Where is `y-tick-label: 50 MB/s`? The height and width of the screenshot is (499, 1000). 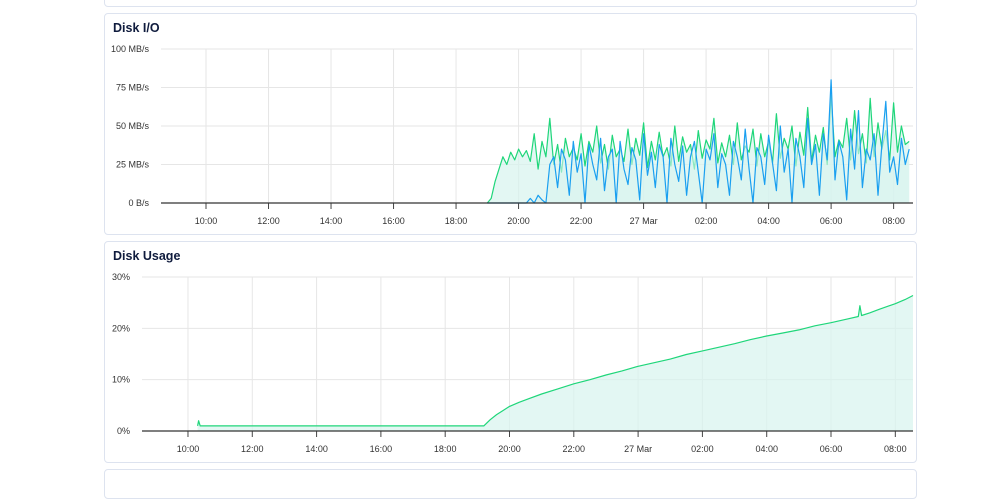 y-tick-label: 50 MB/s is located at coordinates (133, 126).